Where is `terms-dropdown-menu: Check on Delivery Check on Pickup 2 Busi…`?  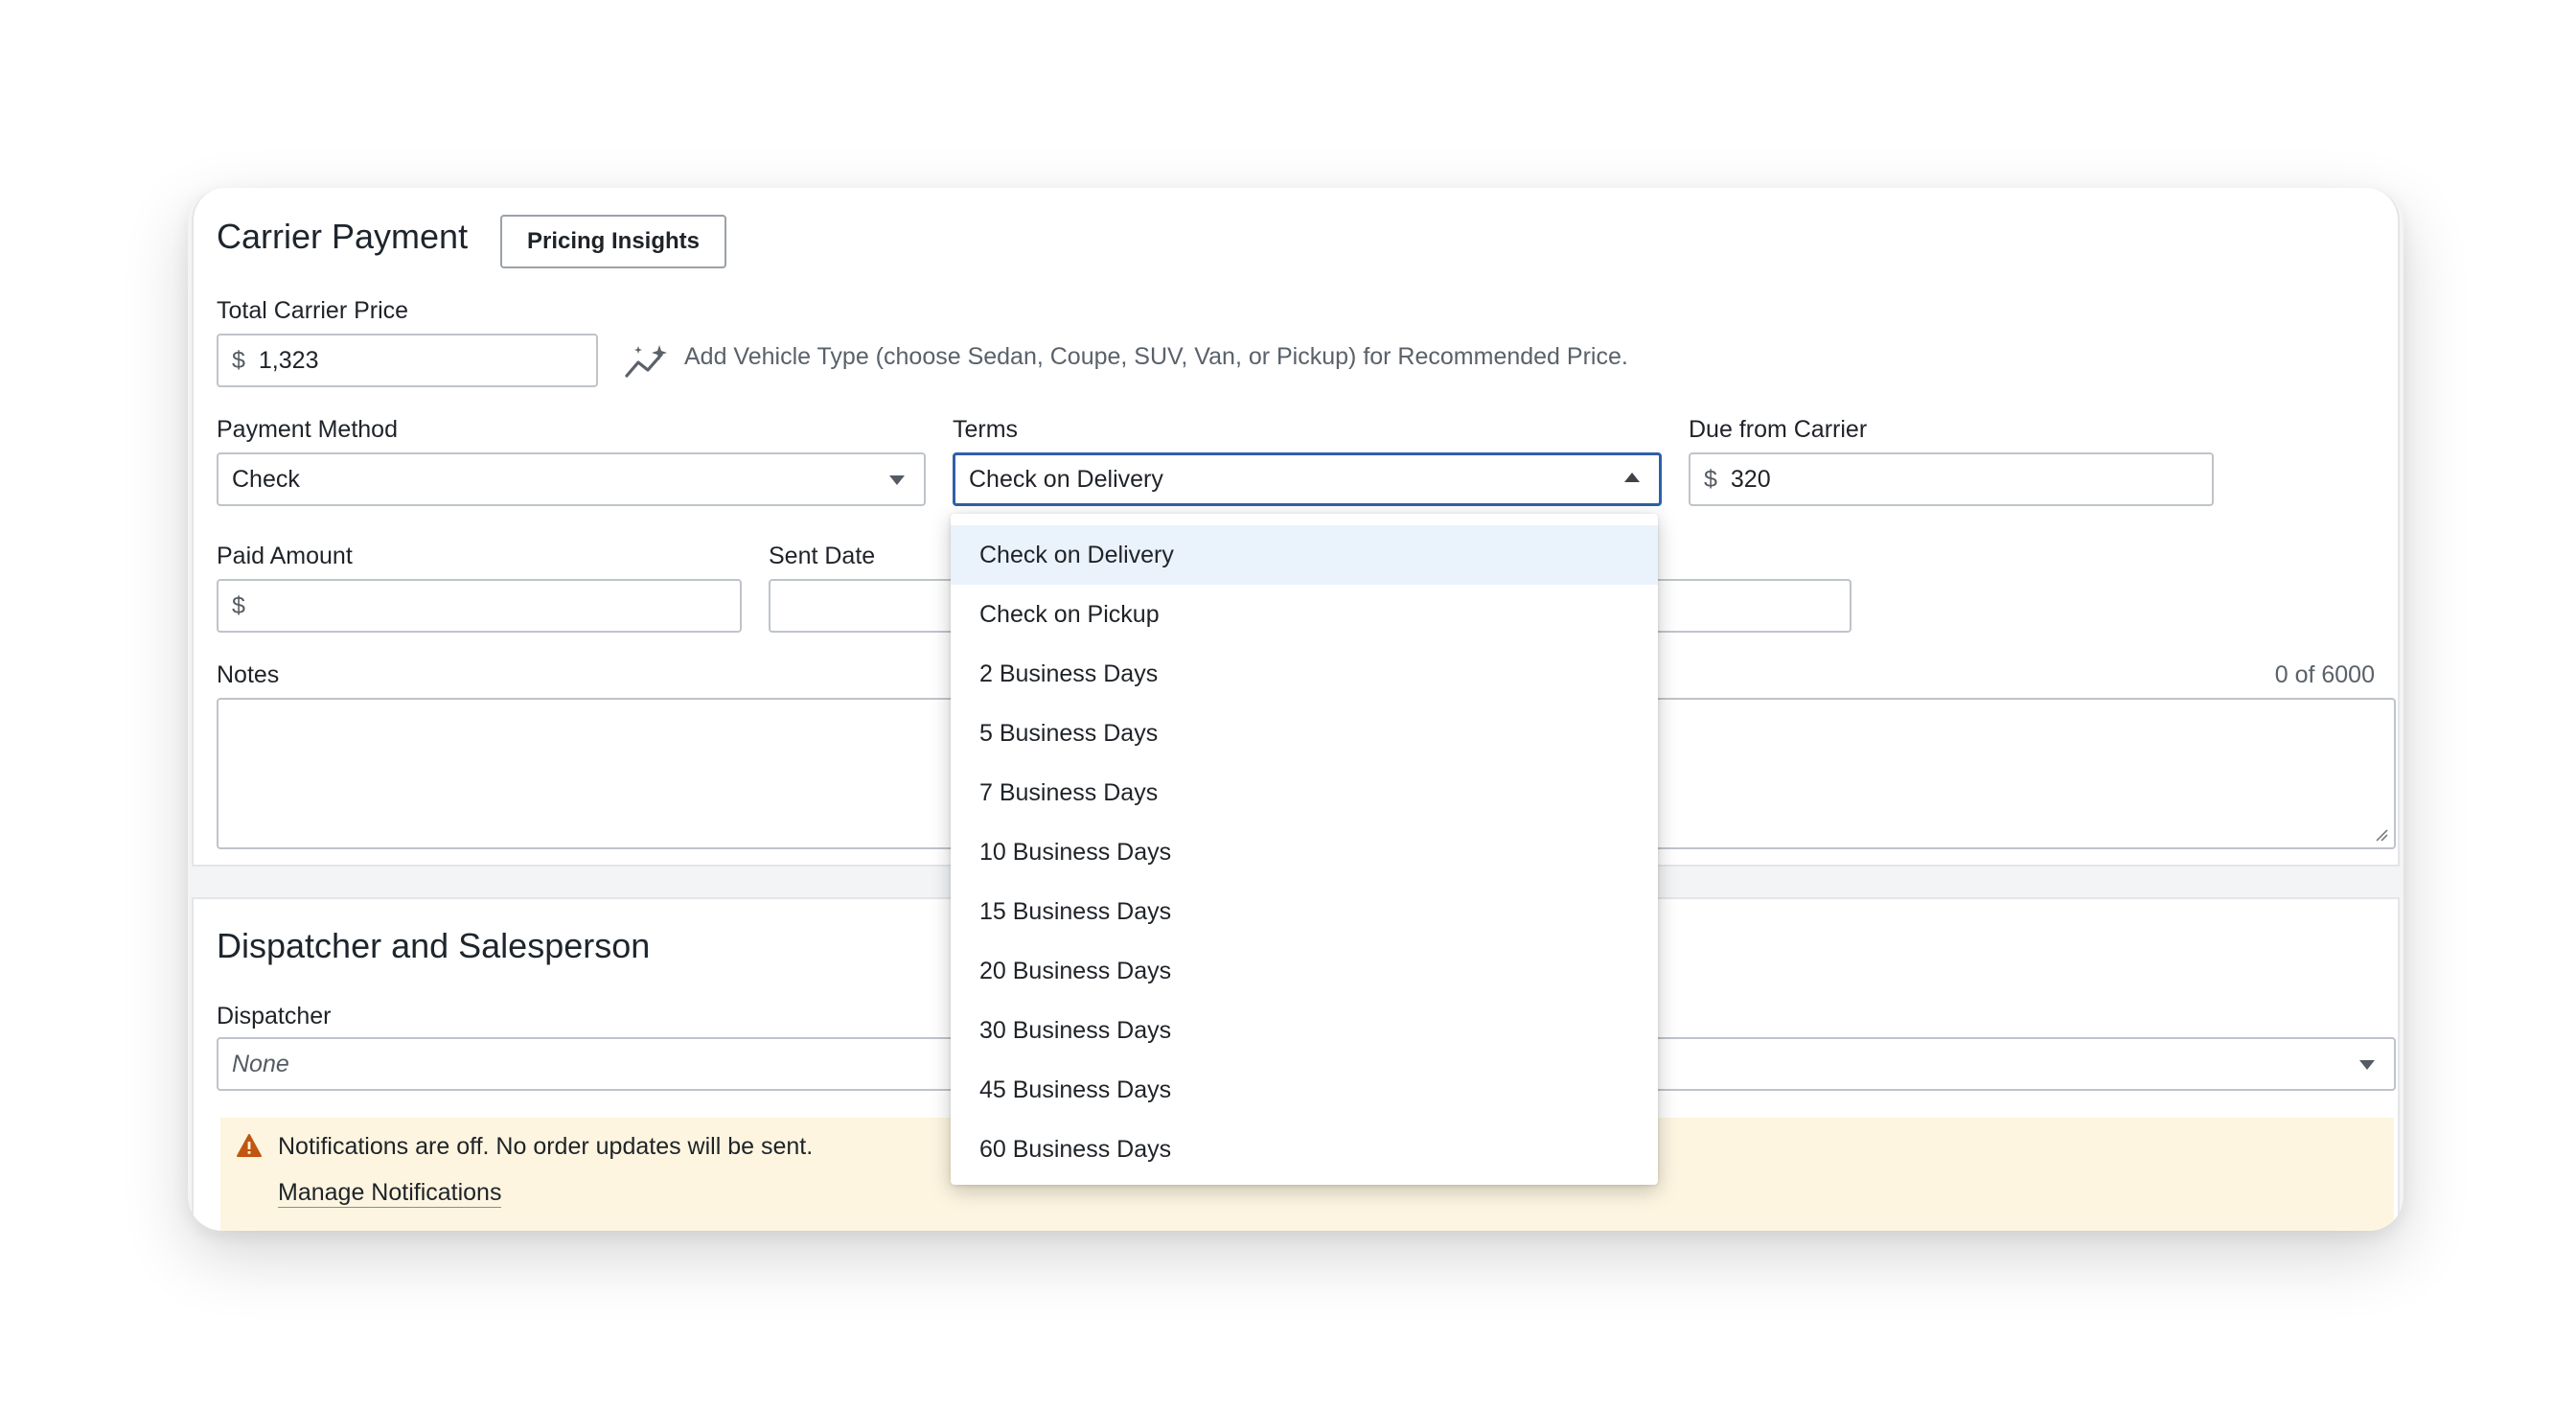
terms-dropdown-menu: Check on Delivery Check on Pickup 2 Busi… is located at coordinates (1304, 849).